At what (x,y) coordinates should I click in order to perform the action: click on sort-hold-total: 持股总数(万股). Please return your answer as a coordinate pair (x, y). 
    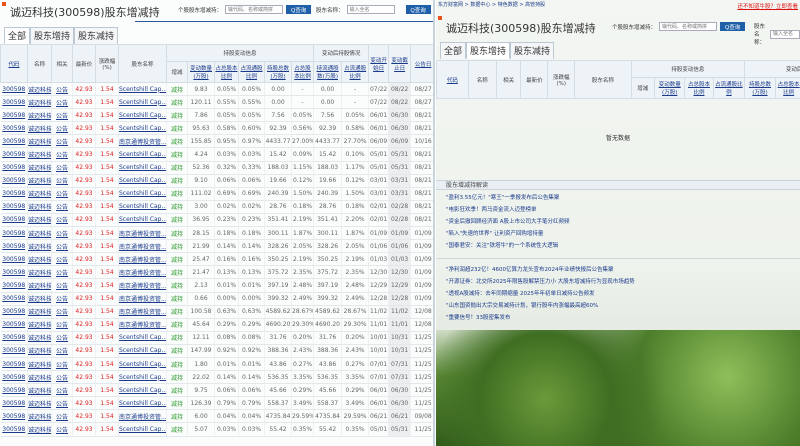
    Looking at the image, I should click on (278, 73).